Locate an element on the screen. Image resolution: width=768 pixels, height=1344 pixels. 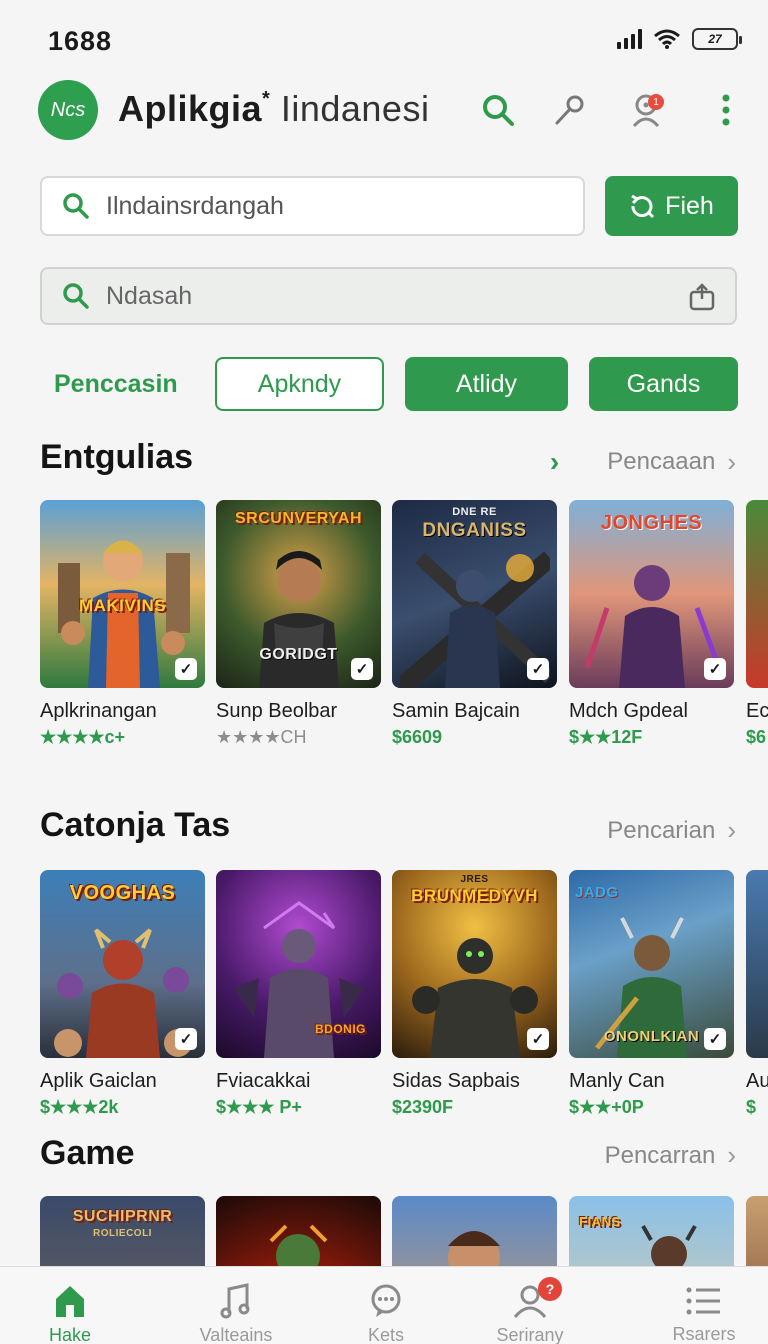
avatar: Ncs is located at coordinates (68, 110).